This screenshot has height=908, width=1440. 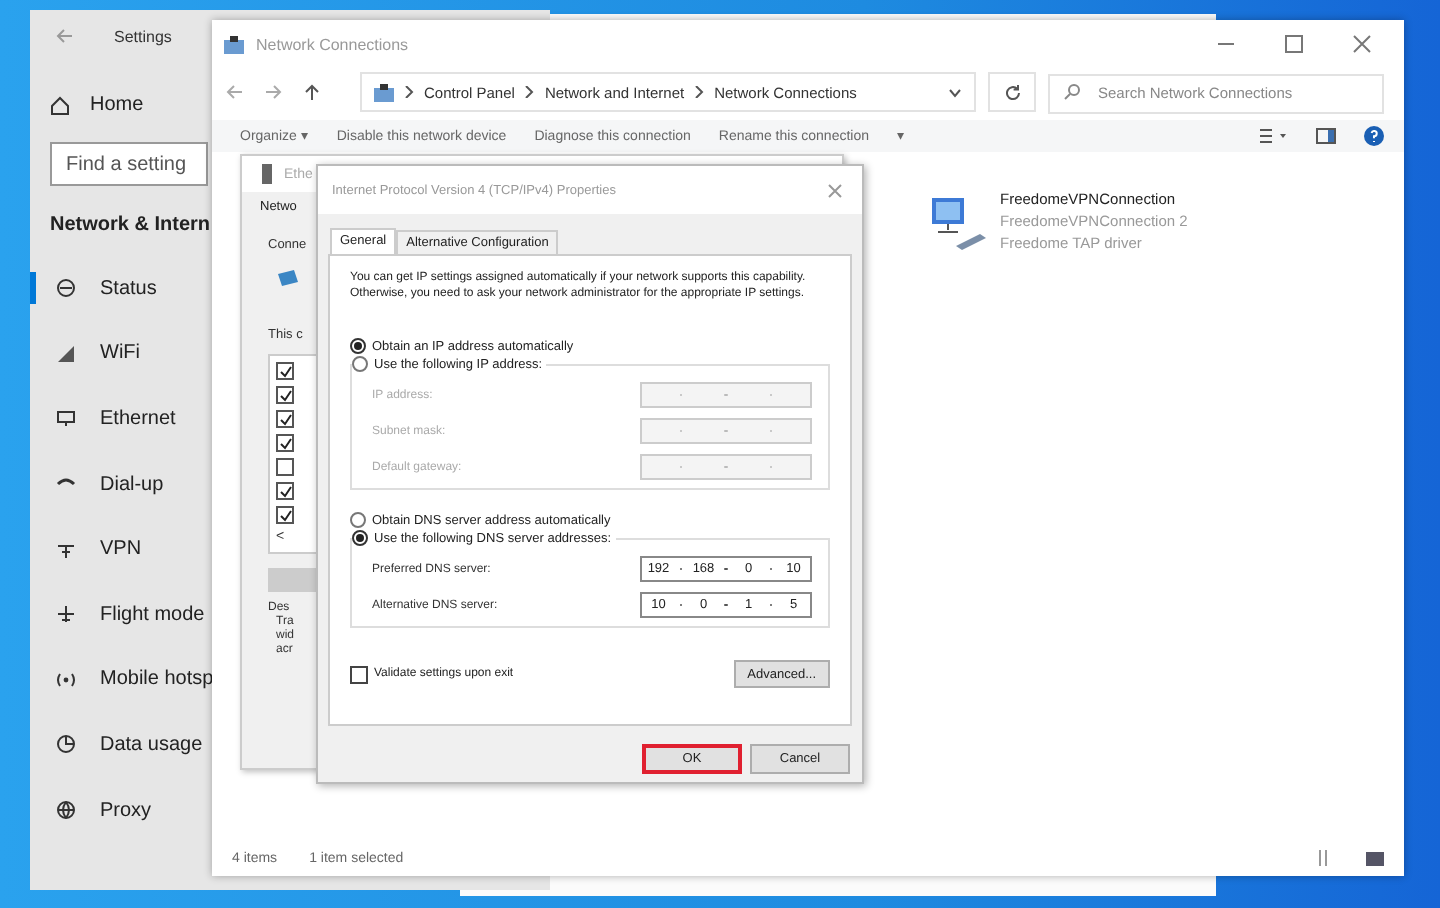 What do you see at coordinates (958, 224) in the screenshot?
I see `network-computers-icon` at bounding box center [958, 224].